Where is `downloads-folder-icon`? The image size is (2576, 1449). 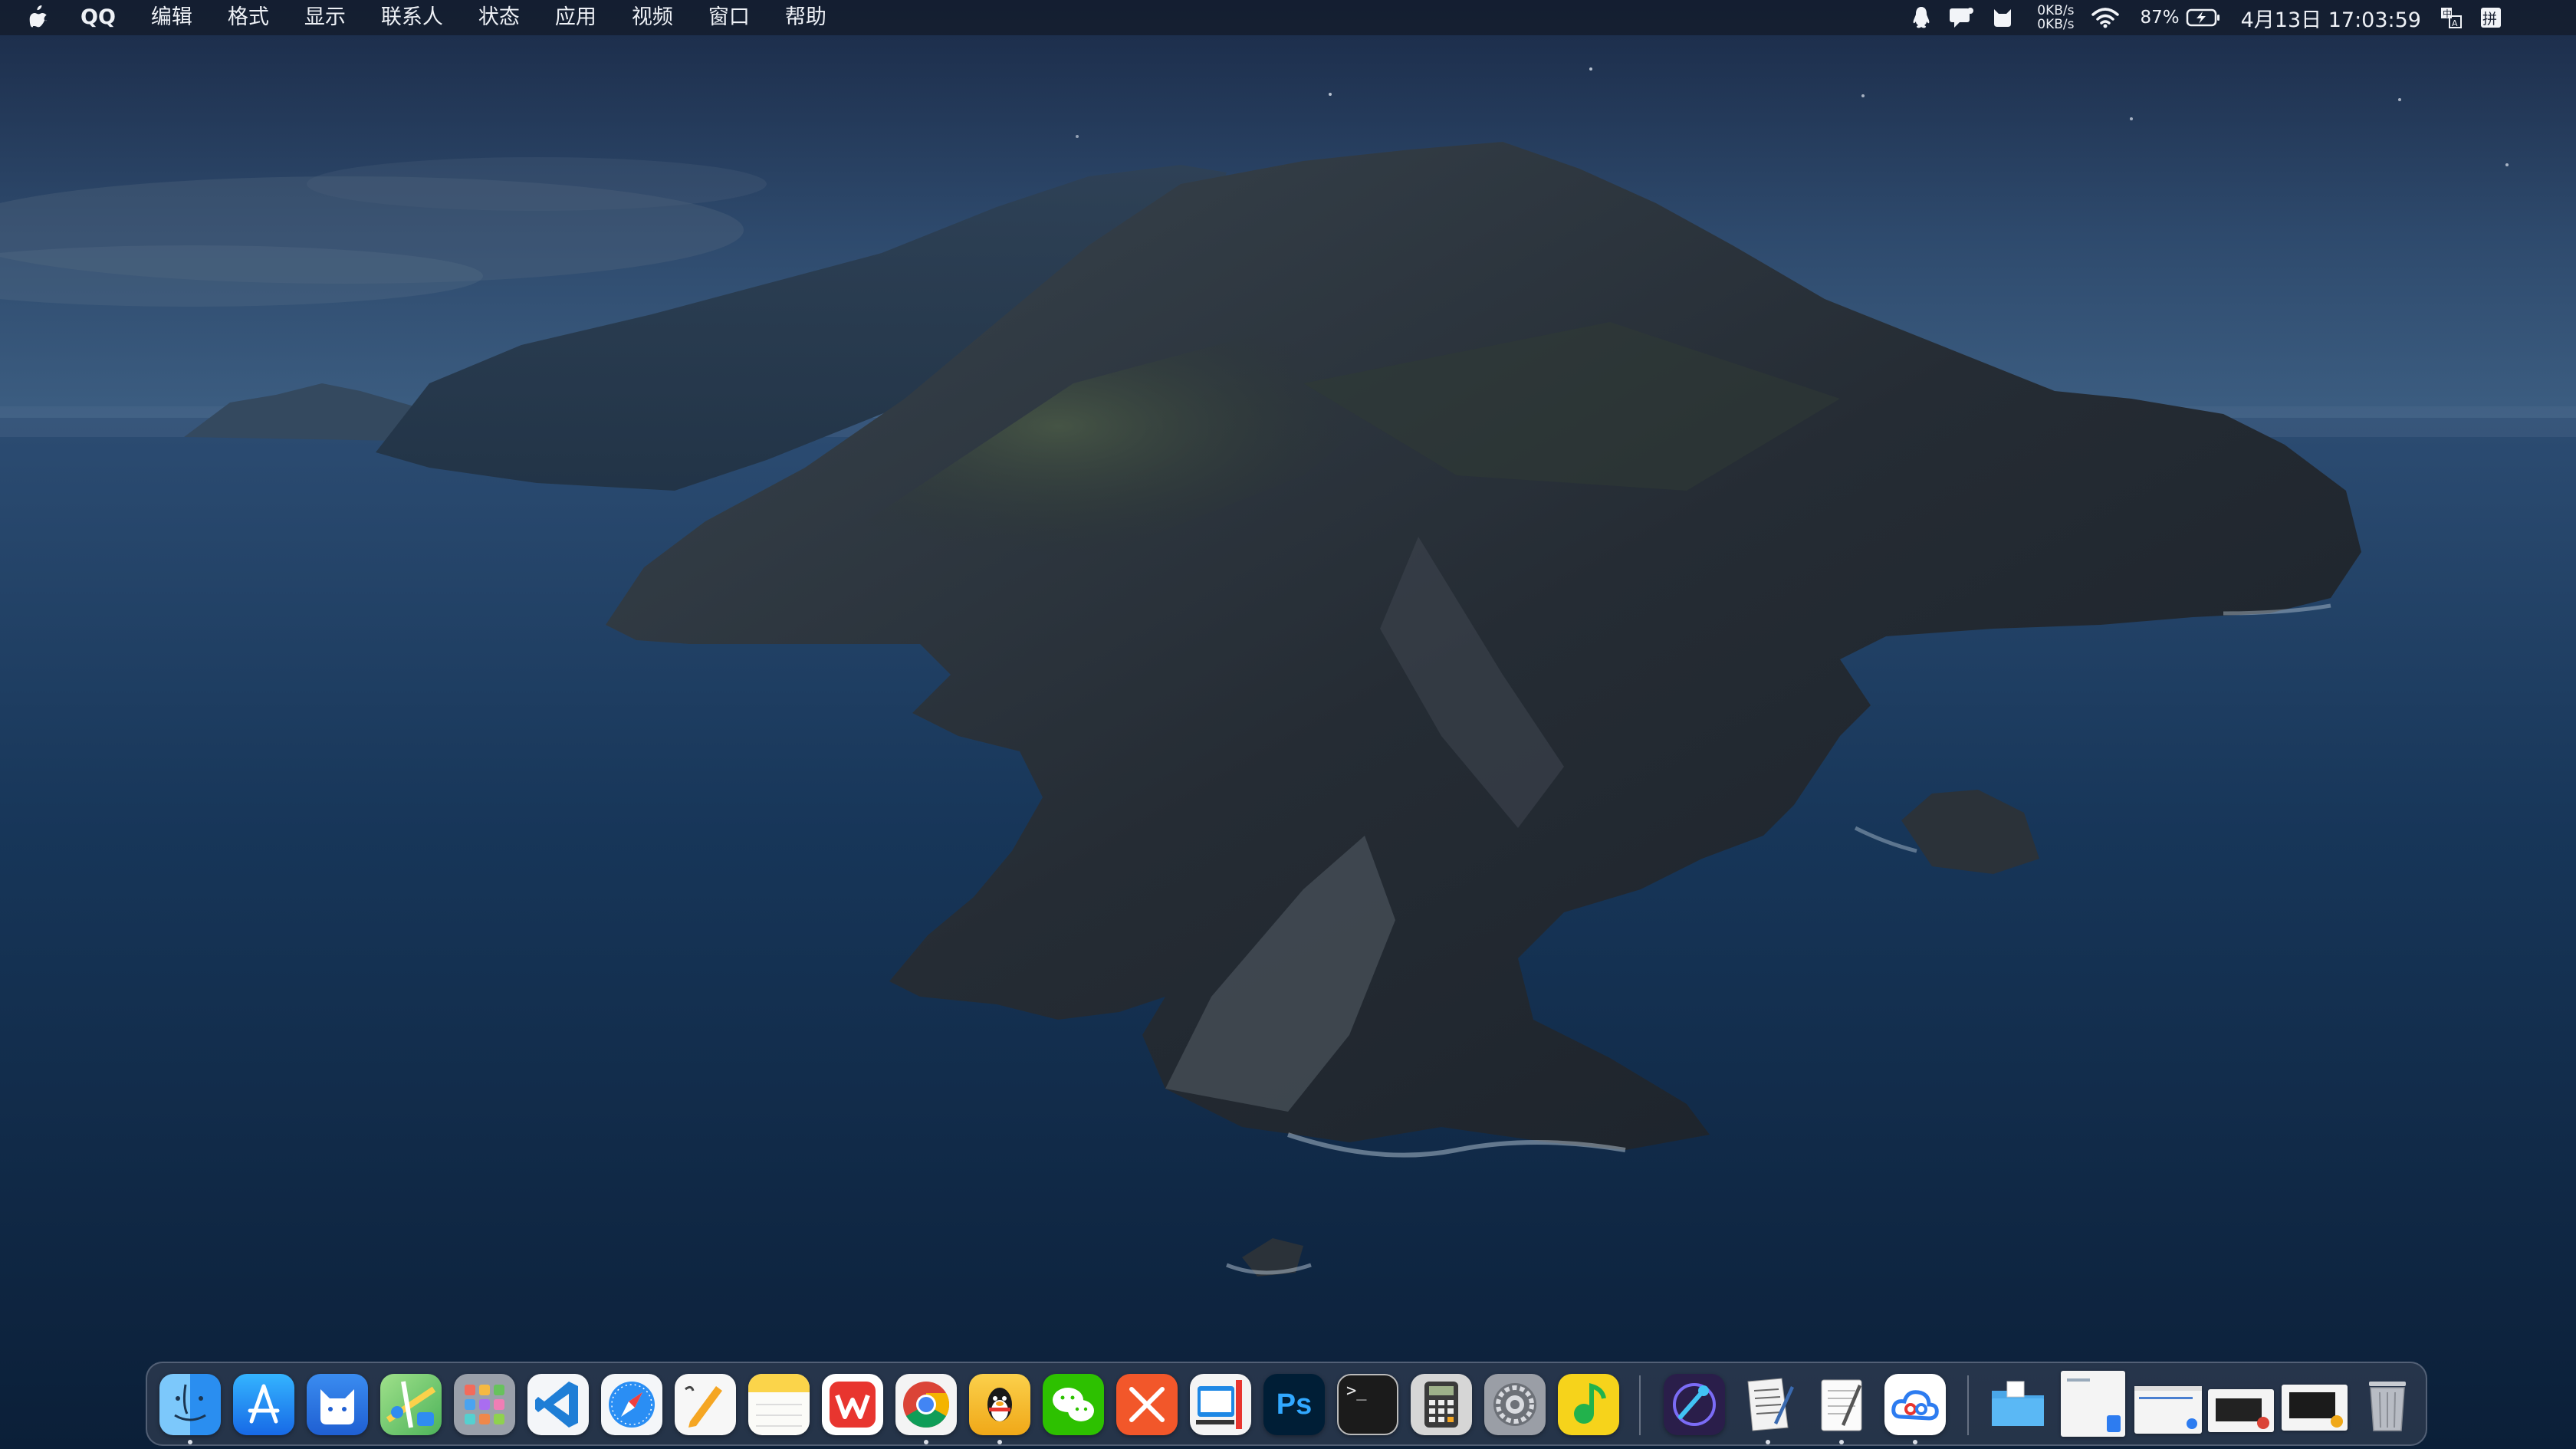
downloads-folder-icon is located at coordinates (2018, 1405).